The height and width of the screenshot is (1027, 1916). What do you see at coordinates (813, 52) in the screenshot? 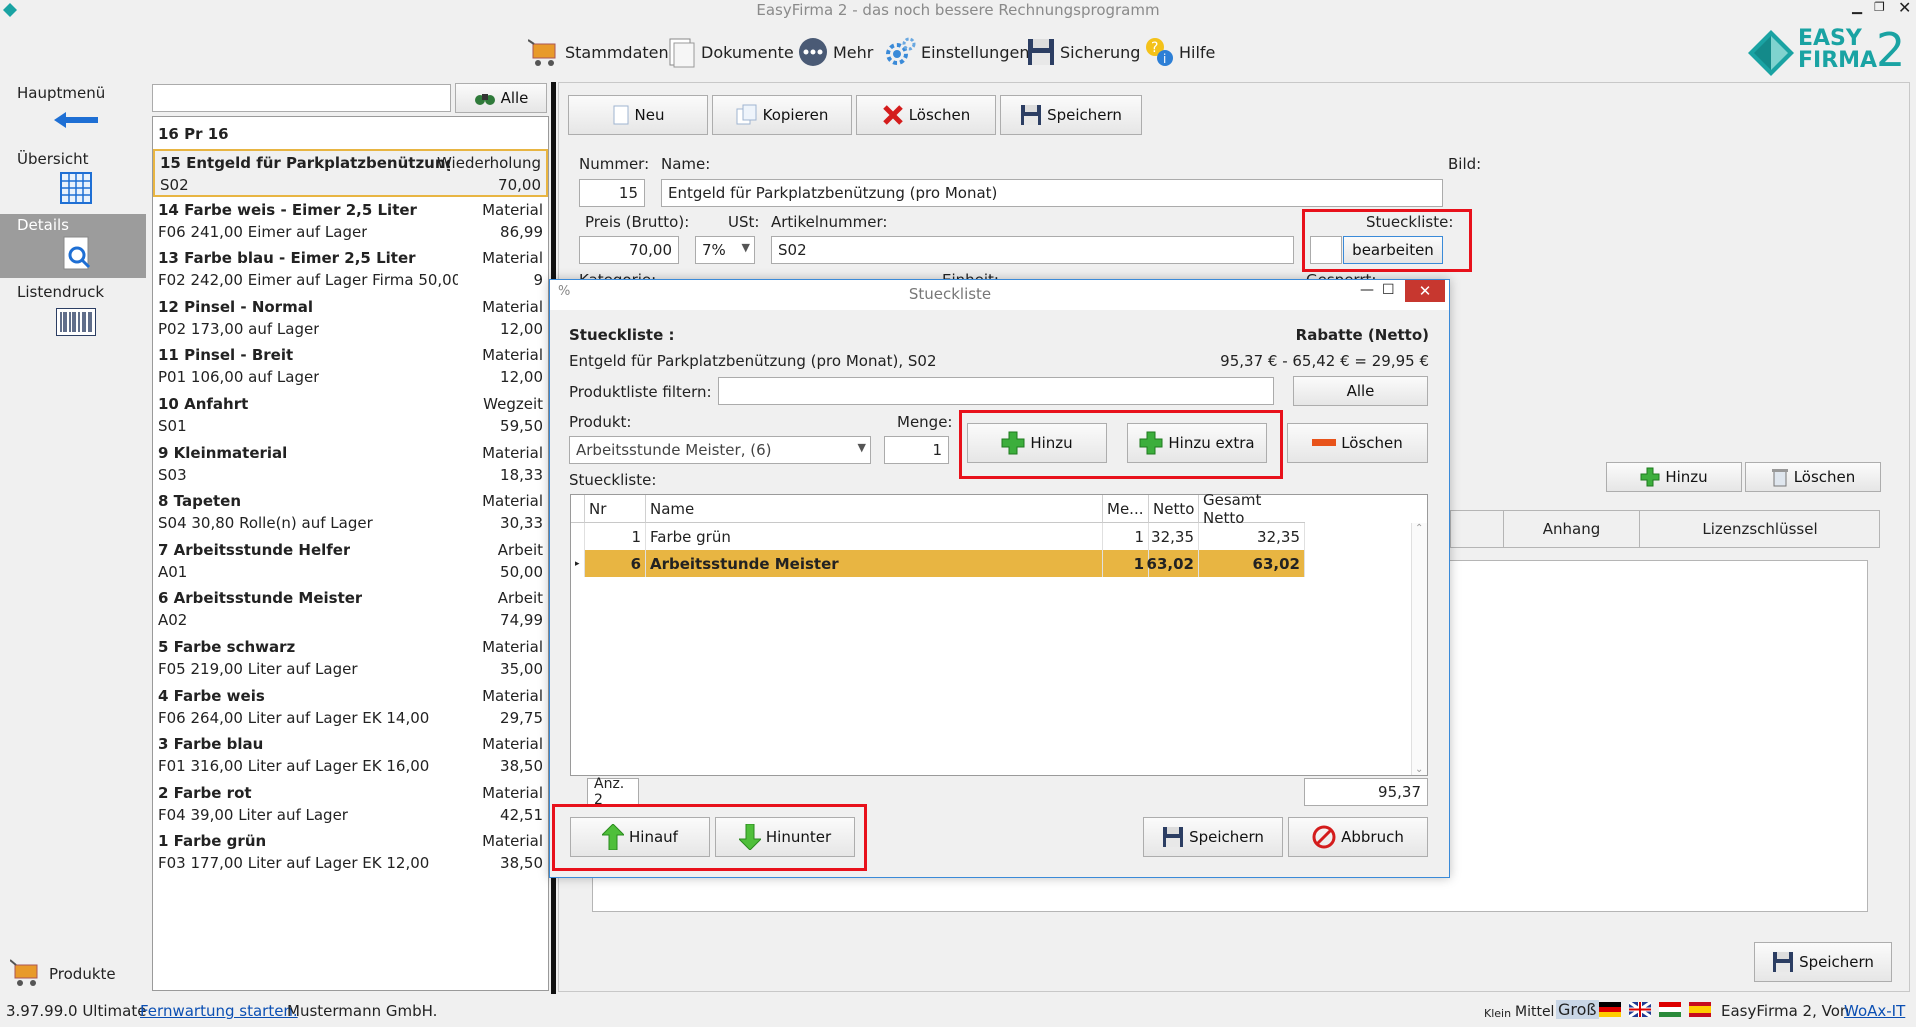
I see `more-icon` at bounding box center [813, 52].